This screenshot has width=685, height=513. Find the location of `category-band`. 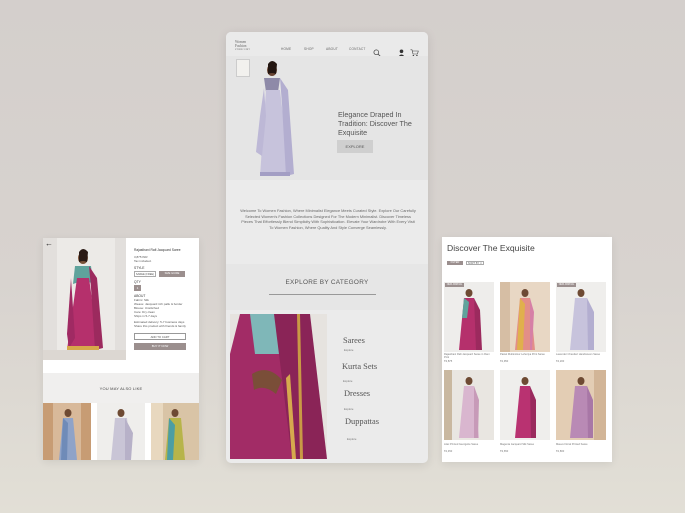

category-band is located at coordinates (327, 287).